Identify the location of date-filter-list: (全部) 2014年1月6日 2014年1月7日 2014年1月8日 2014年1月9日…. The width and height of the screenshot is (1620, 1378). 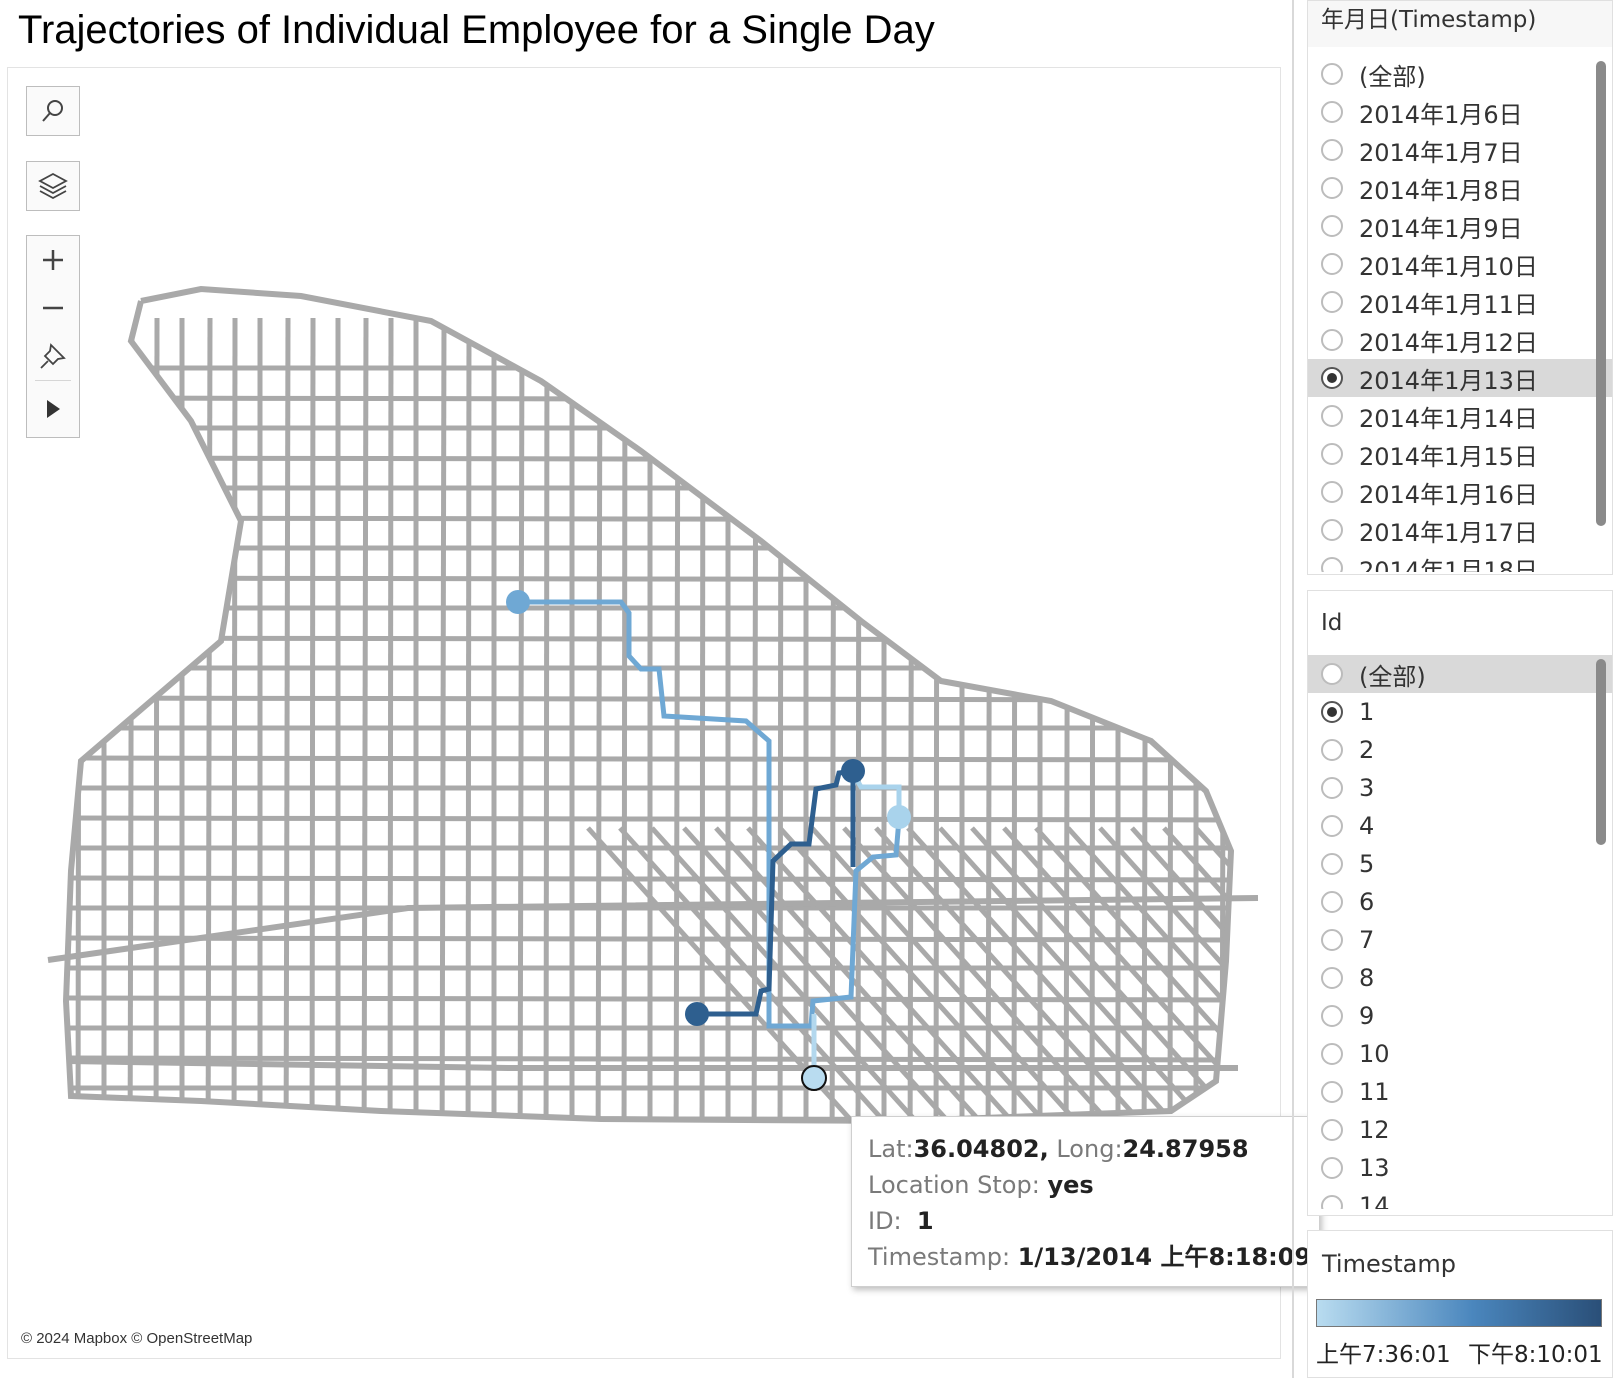
(1460, 313).